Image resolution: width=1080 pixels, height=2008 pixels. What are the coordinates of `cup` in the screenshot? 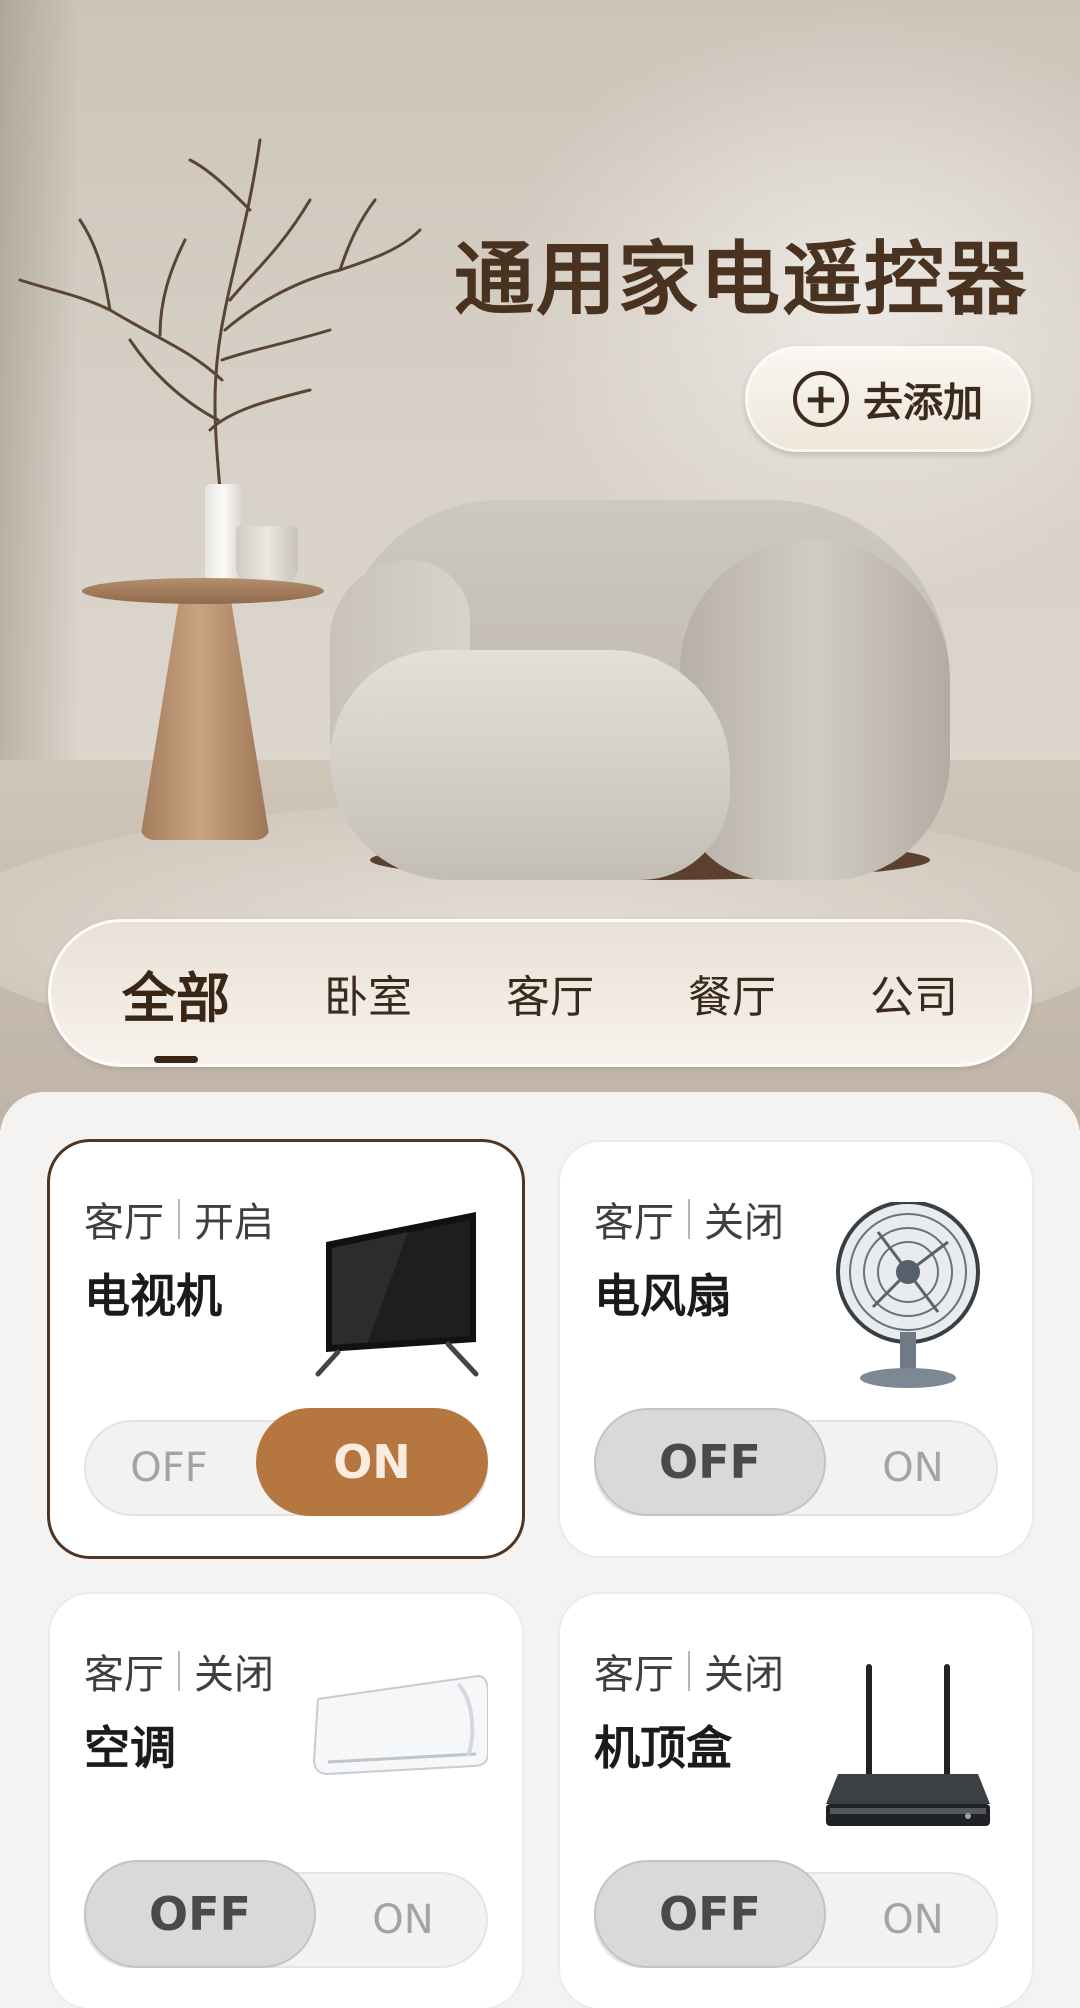 It's located at (267, 554).